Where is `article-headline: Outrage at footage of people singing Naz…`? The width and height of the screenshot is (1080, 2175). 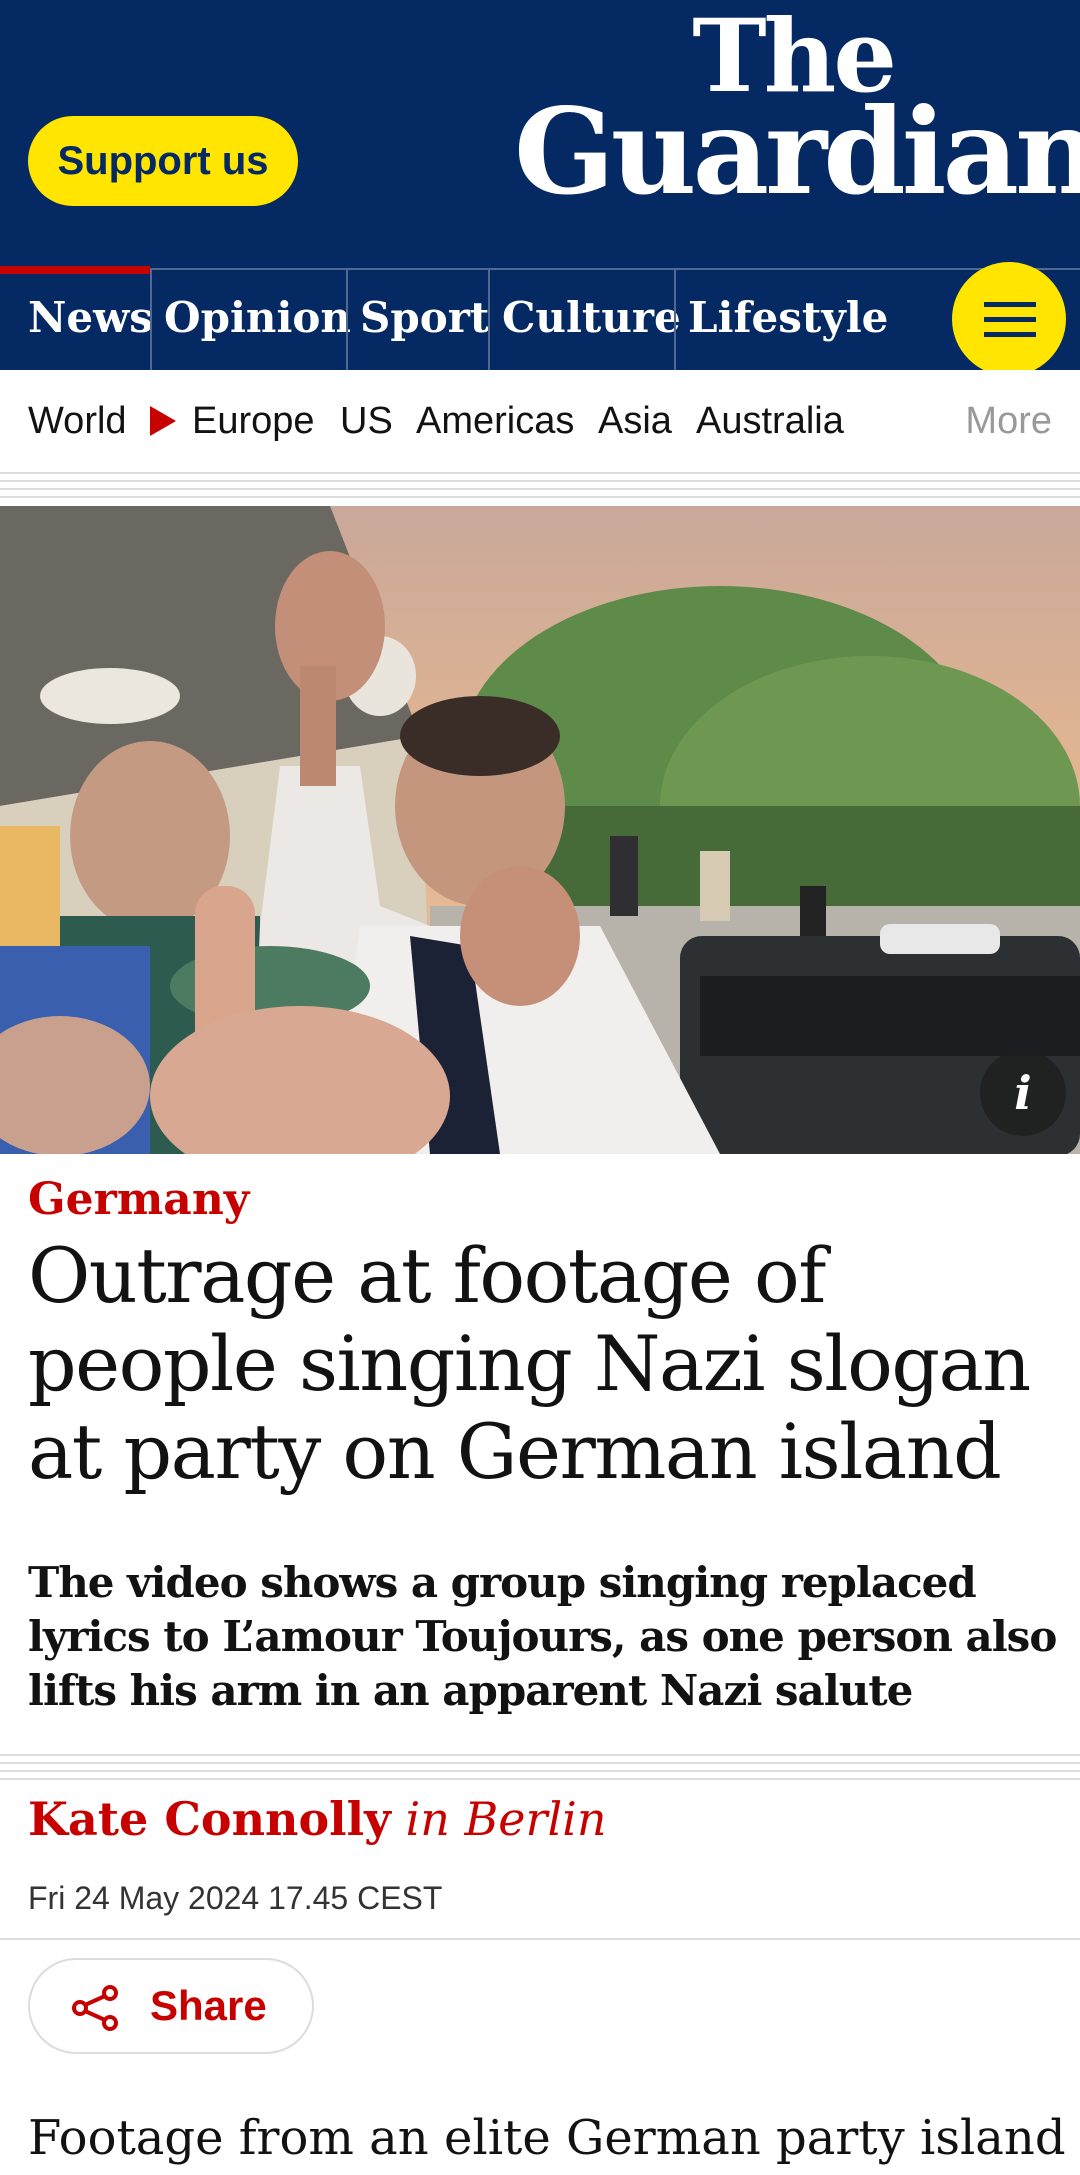 article-headline: Outrage at footage of people singing Naz… is located at coordinates (529, 1363).